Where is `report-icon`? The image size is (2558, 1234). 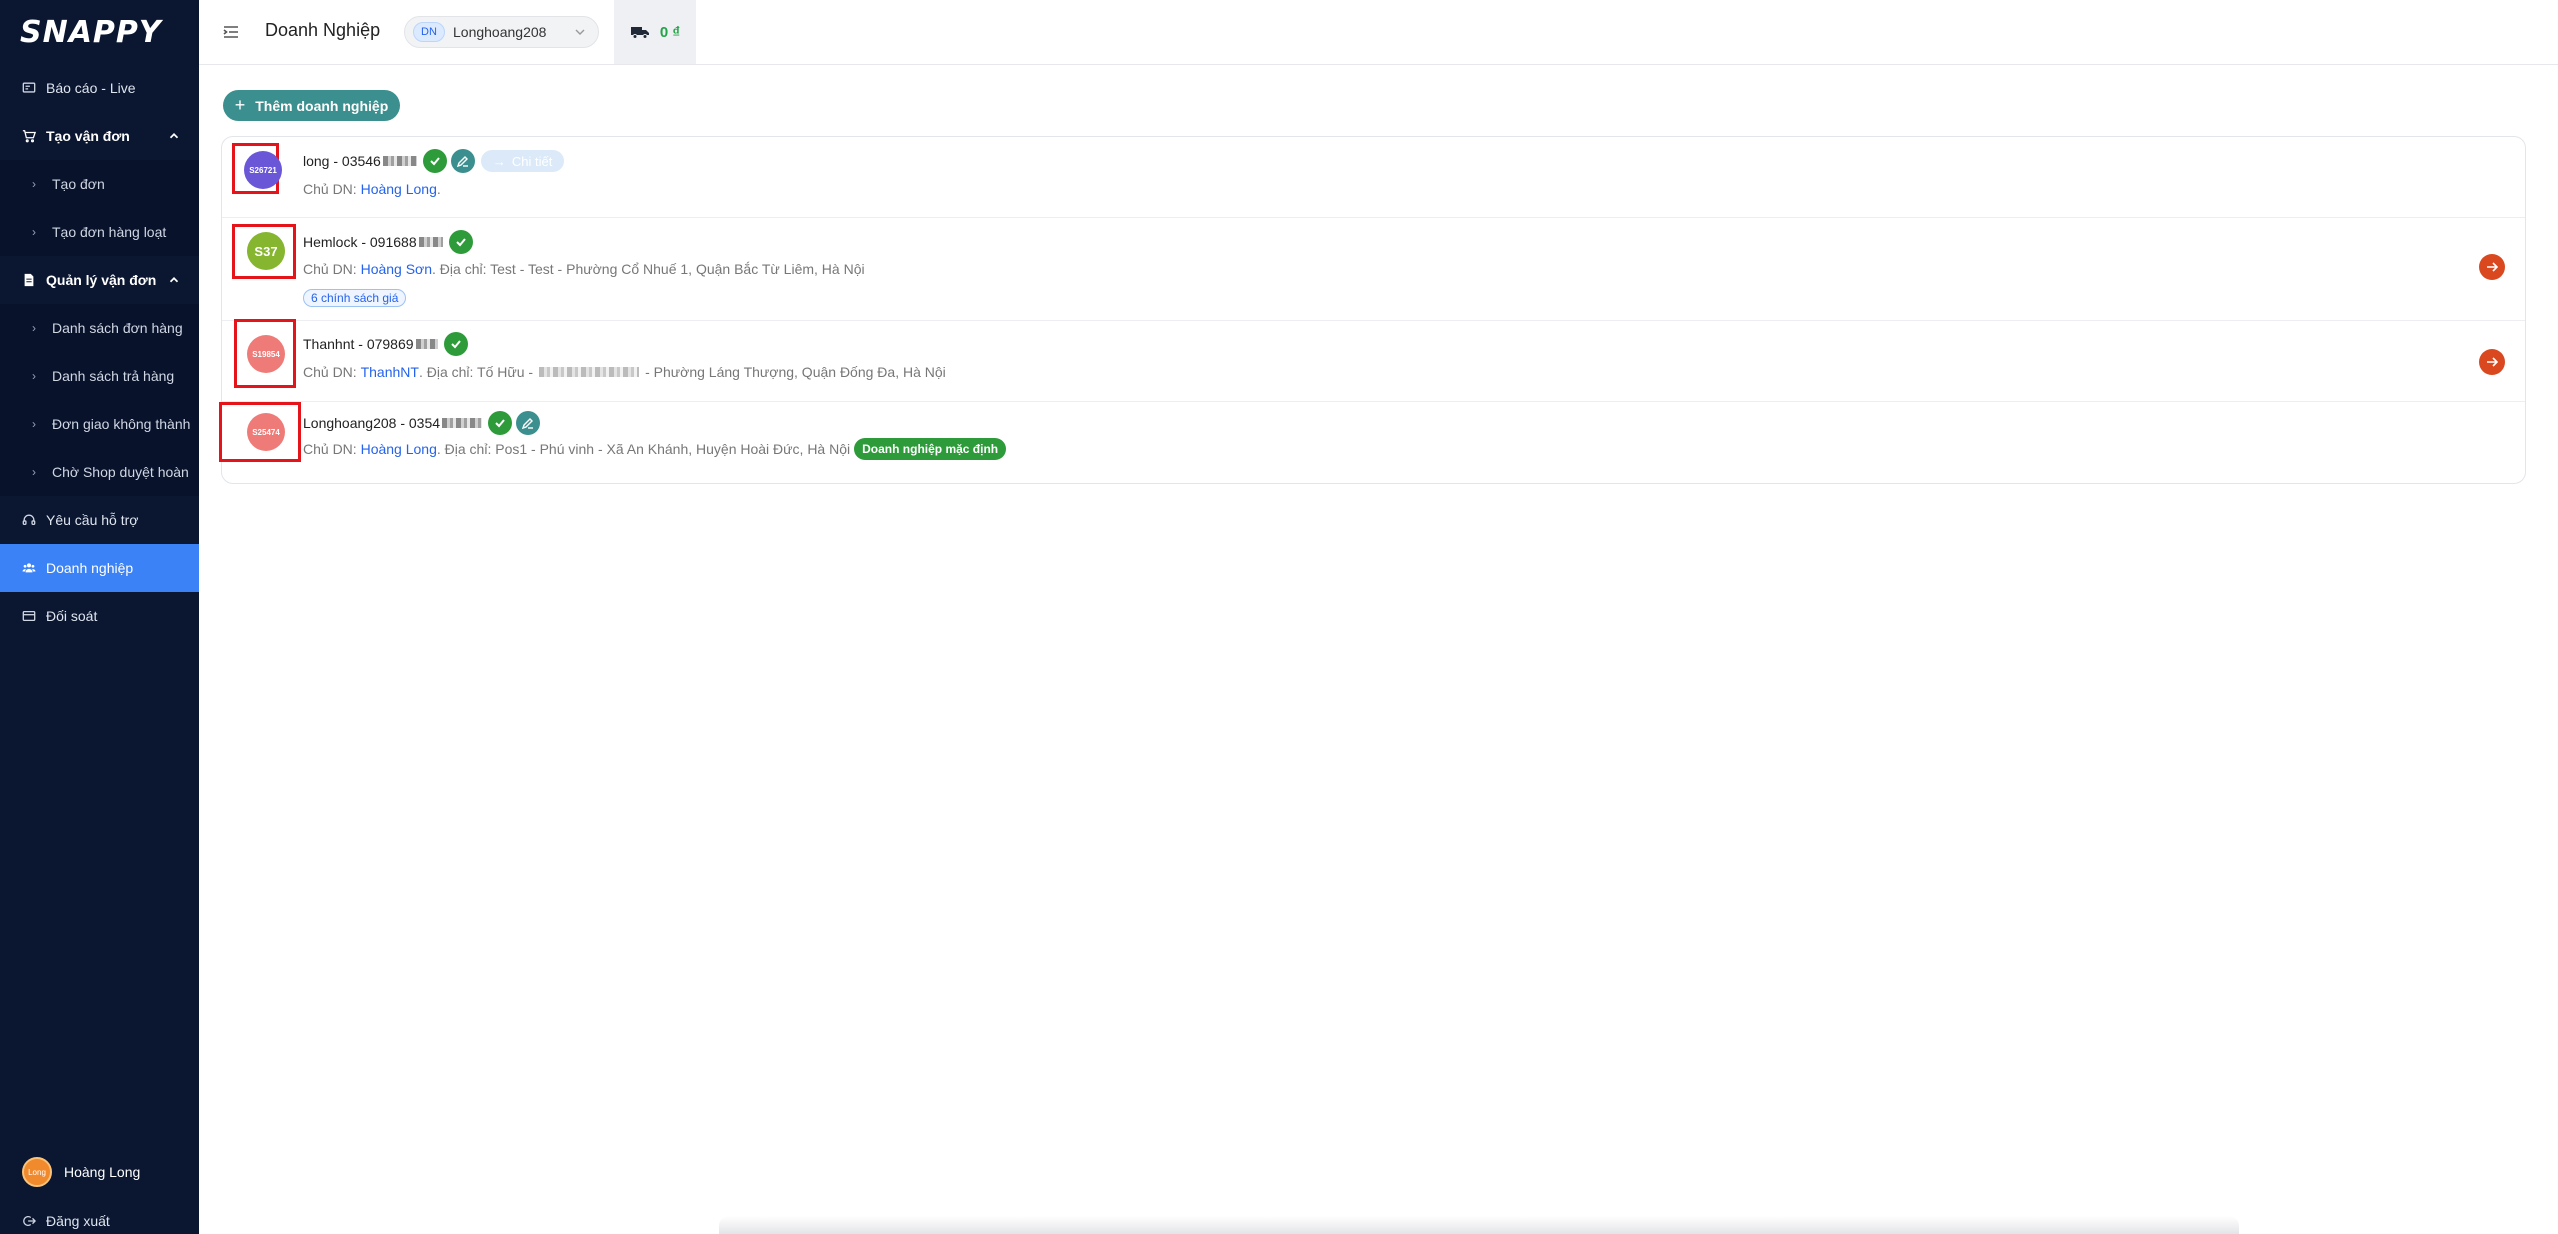
report-icon is located at coordinates (29, 88).